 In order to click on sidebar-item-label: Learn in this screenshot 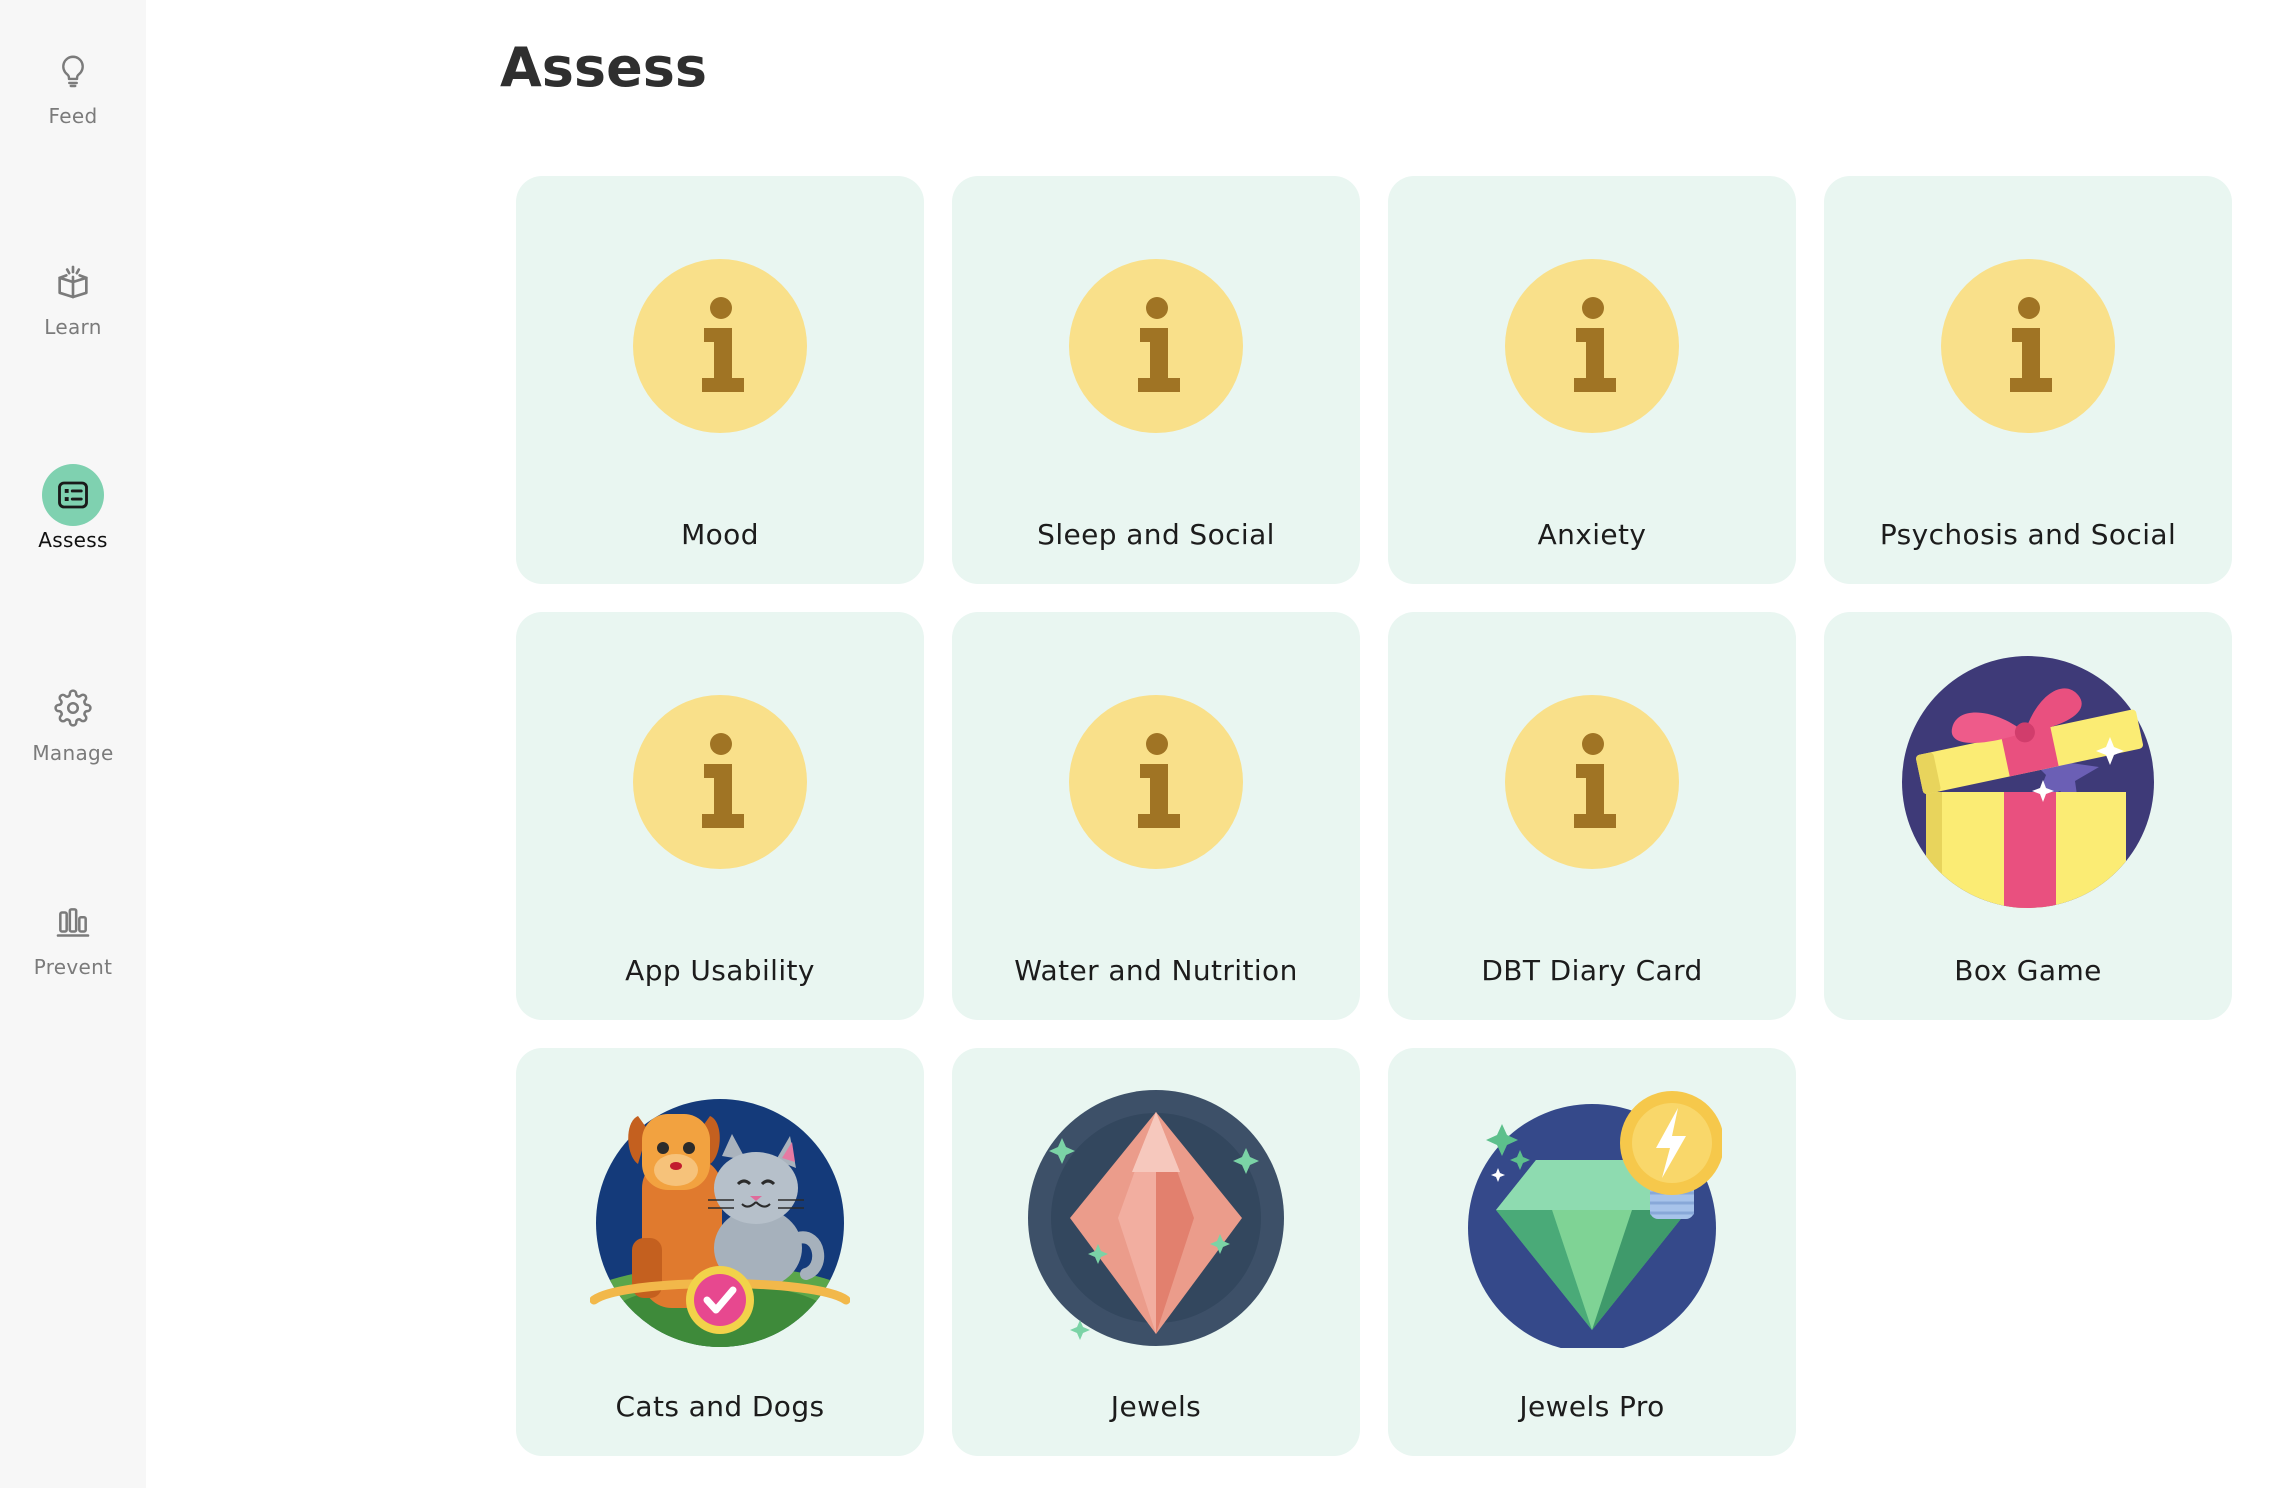, I will do `click(73, 327)`.